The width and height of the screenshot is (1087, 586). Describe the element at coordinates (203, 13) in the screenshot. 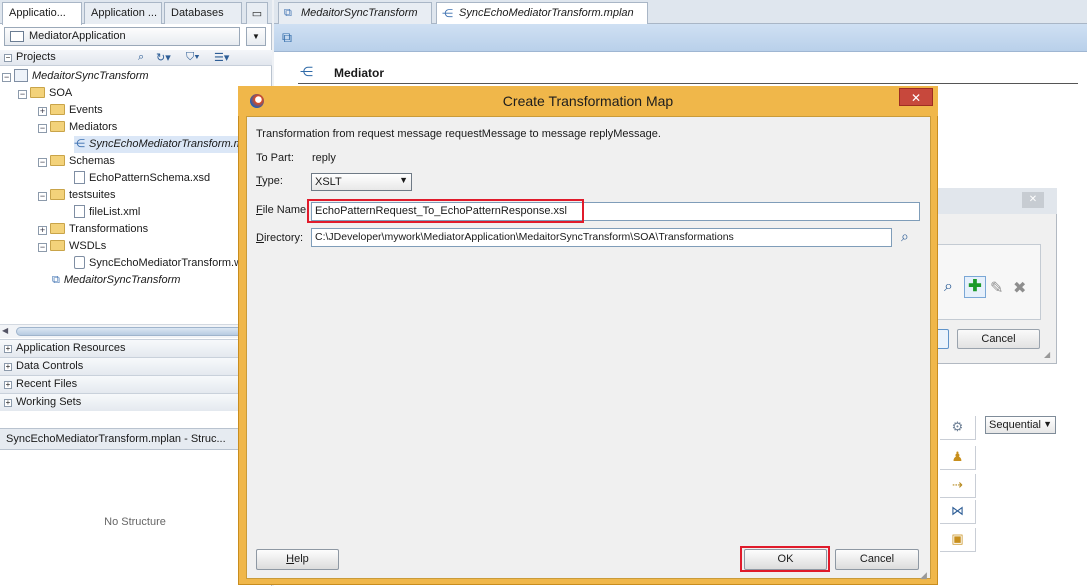

I see `tab-databases: Databases` at that location.